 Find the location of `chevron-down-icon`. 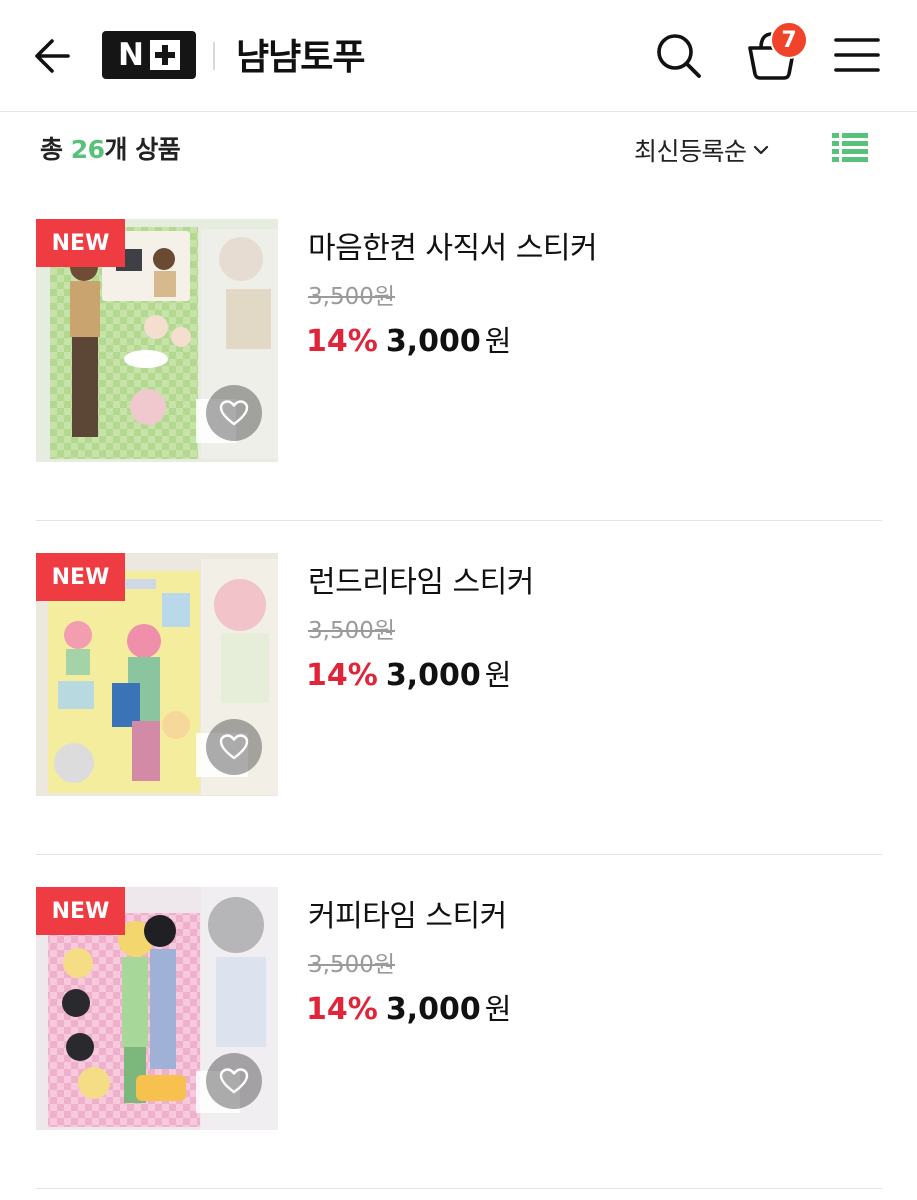

chevron-down-icon is located at coordinates (760, 150).